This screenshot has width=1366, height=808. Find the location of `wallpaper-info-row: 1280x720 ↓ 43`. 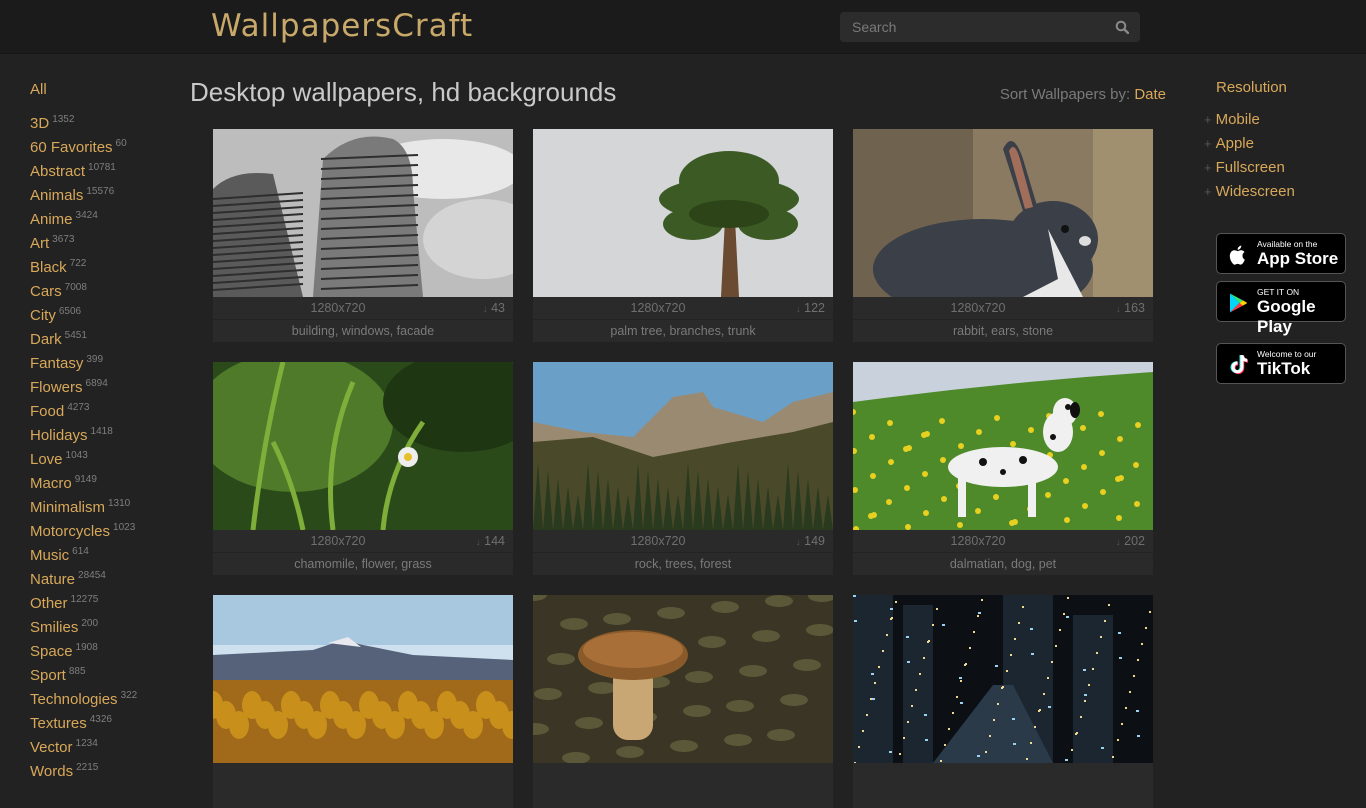

wallpaper-info-row: 1280x720 ↓ 43 is located at coordinates (363, 308).